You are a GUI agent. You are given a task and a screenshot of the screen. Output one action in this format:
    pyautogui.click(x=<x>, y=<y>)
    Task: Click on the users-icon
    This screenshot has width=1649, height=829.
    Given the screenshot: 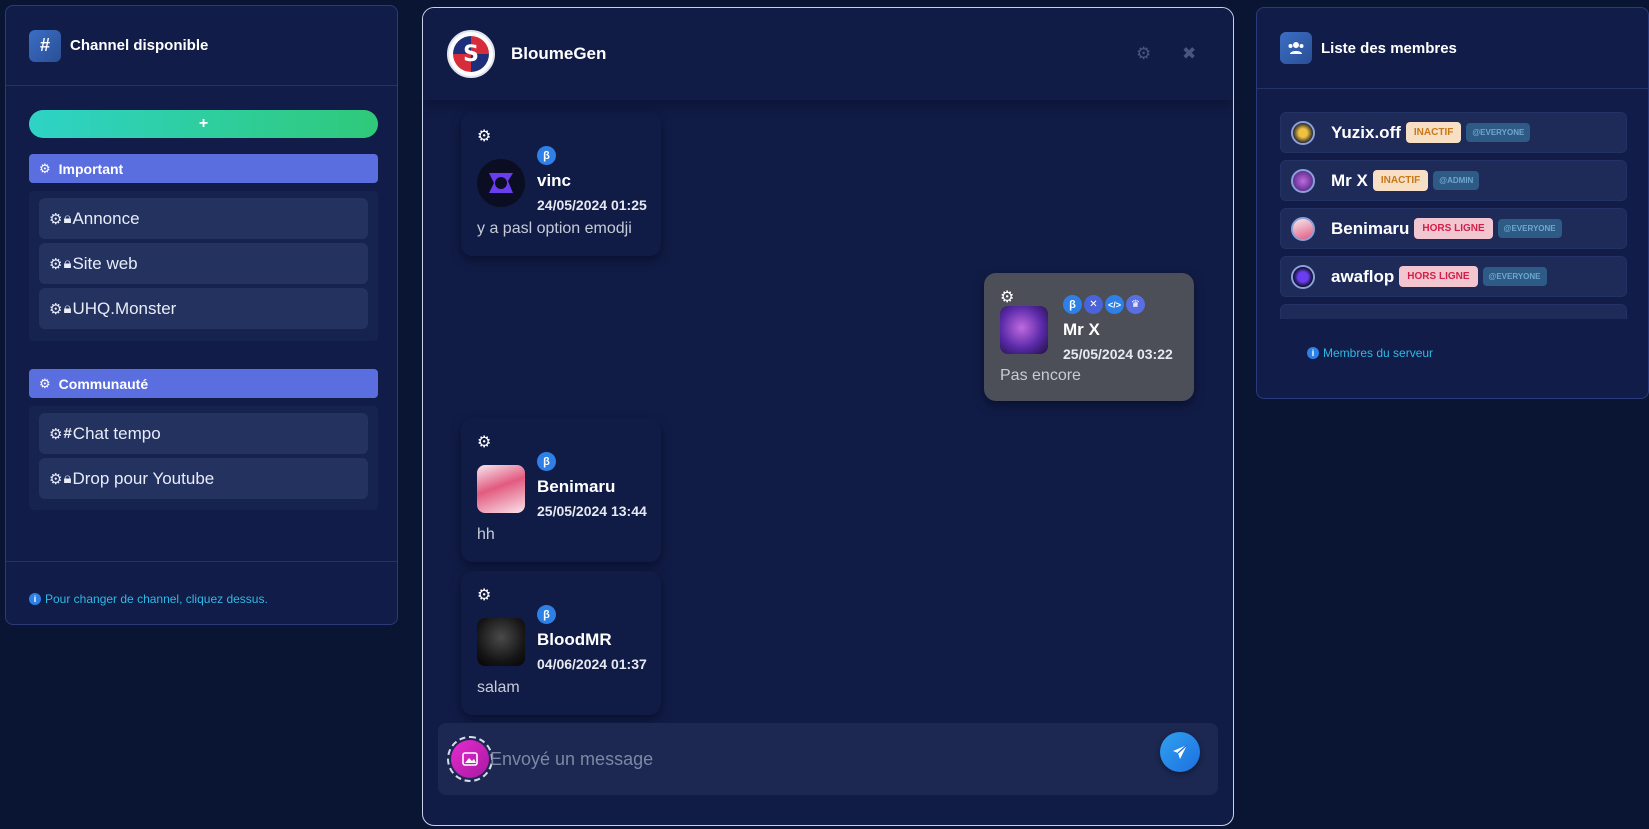 What is the action you would take?
    pyautogui.click(x=1296, y=48)
    